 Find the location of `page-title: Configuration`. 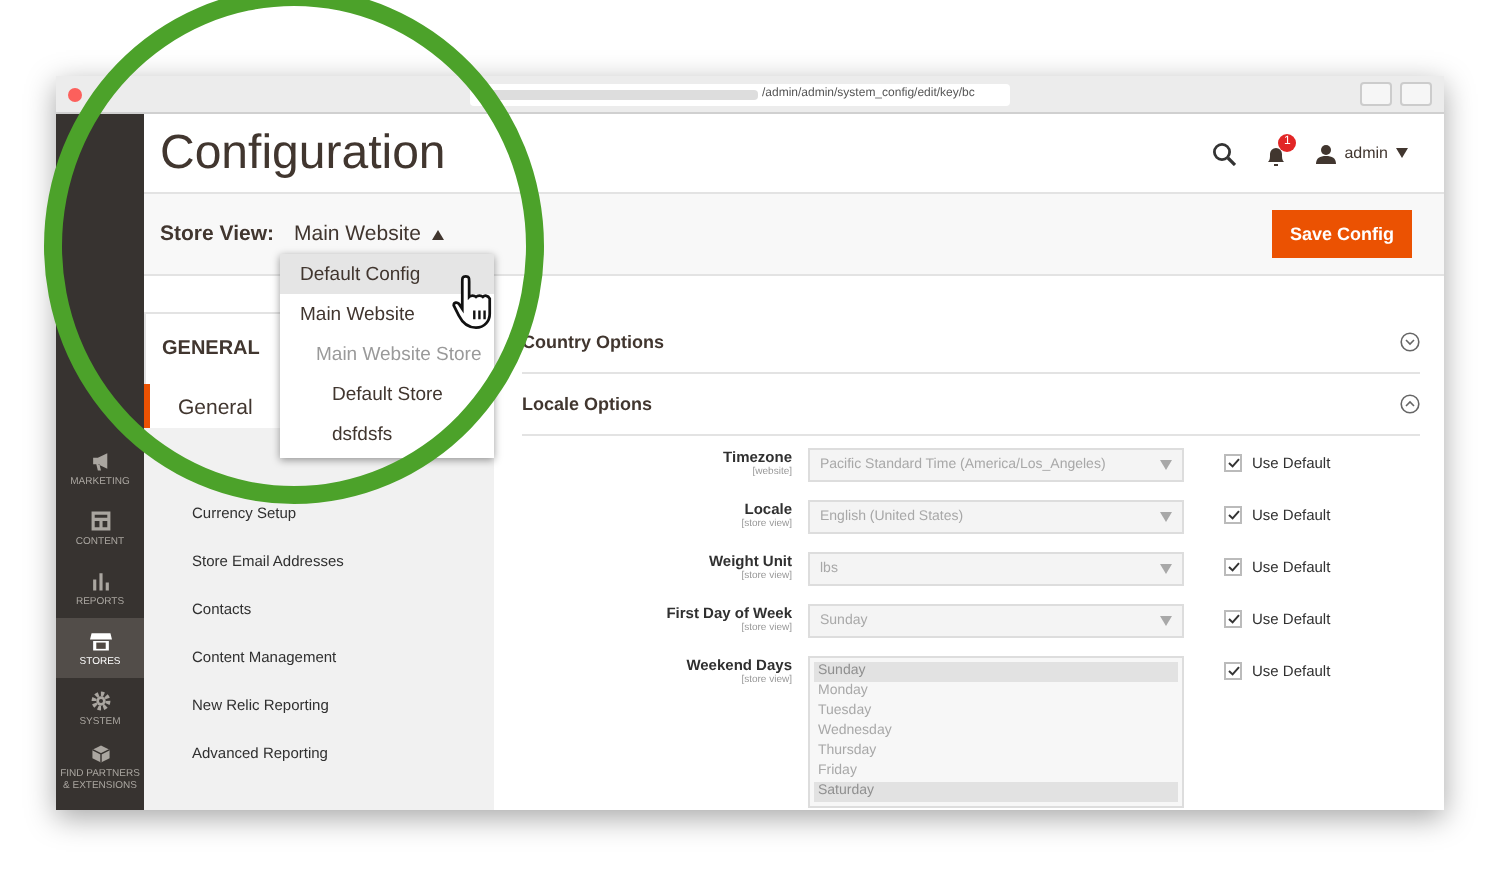

page-title: Configuration is located at coordinates (303, 153).